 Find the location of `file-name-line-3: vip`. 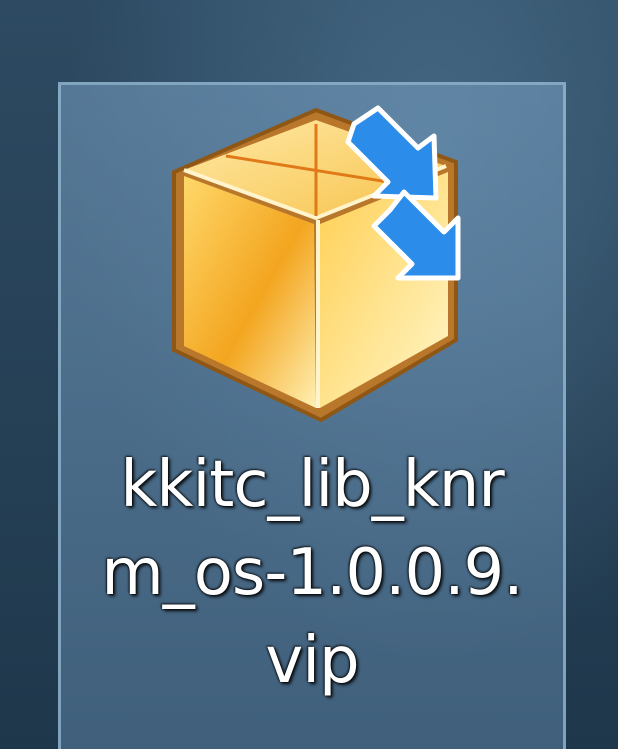

file-name-line-3: vip is located at coordinates (312, 661).